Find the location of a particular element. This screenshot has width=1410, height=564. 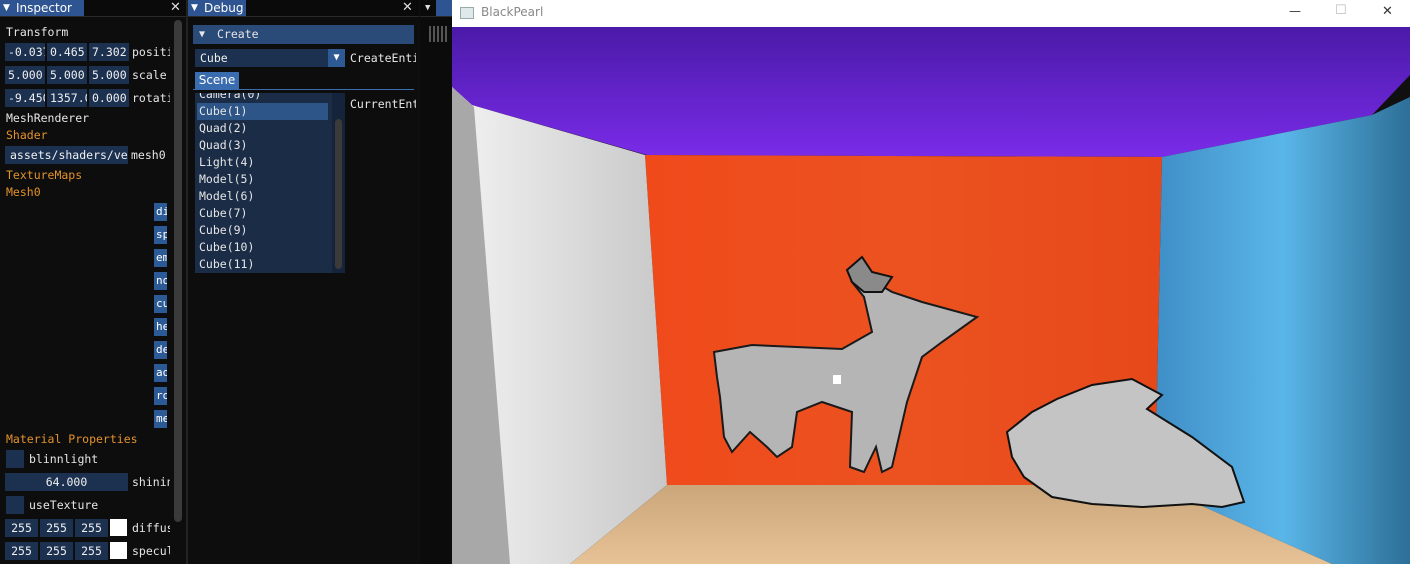

position-label: position is located at coordinates (151, 52).